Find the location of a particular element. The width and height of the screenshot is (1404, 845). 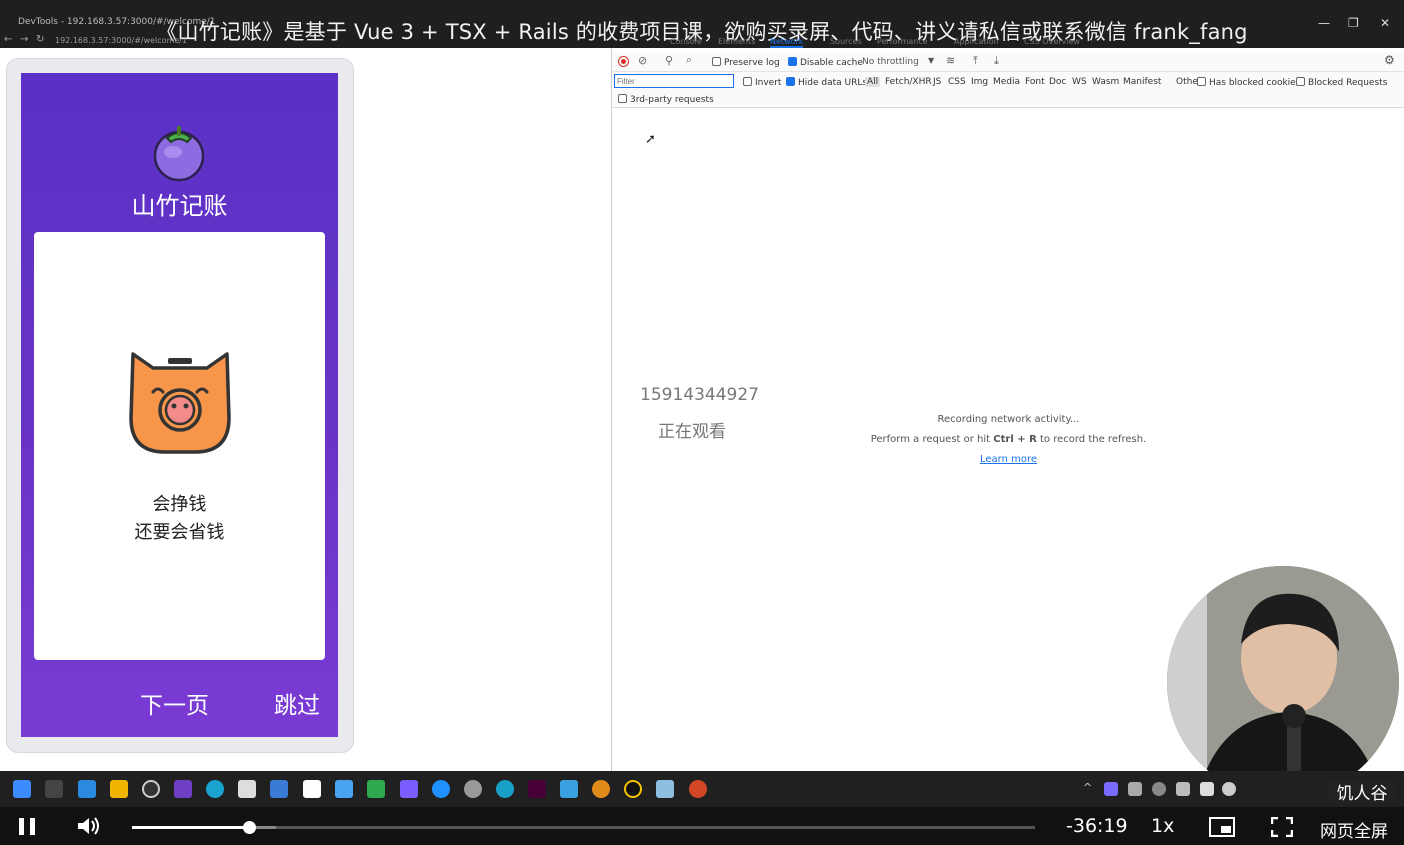

type-filter-wasm: Wasm is located at coordinates (1105, 82).